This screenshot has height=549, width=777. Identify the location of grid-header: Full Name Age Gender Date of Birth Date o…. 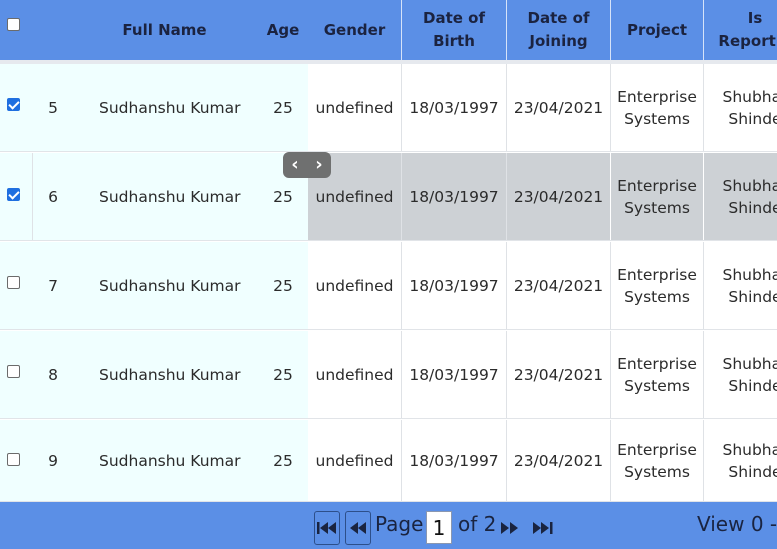
(388, 30).